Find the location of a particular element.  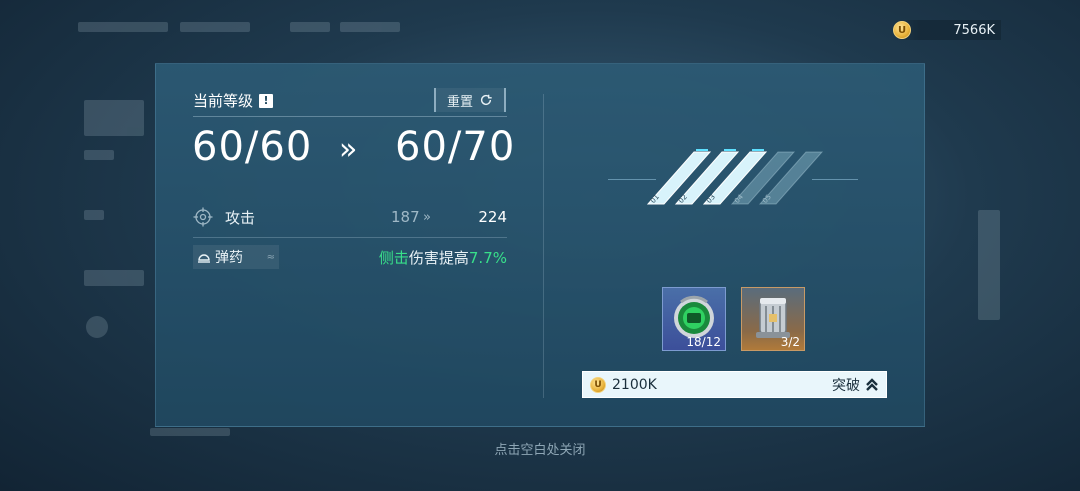

reset-label: 重置 is located at coordinates (459, 102).